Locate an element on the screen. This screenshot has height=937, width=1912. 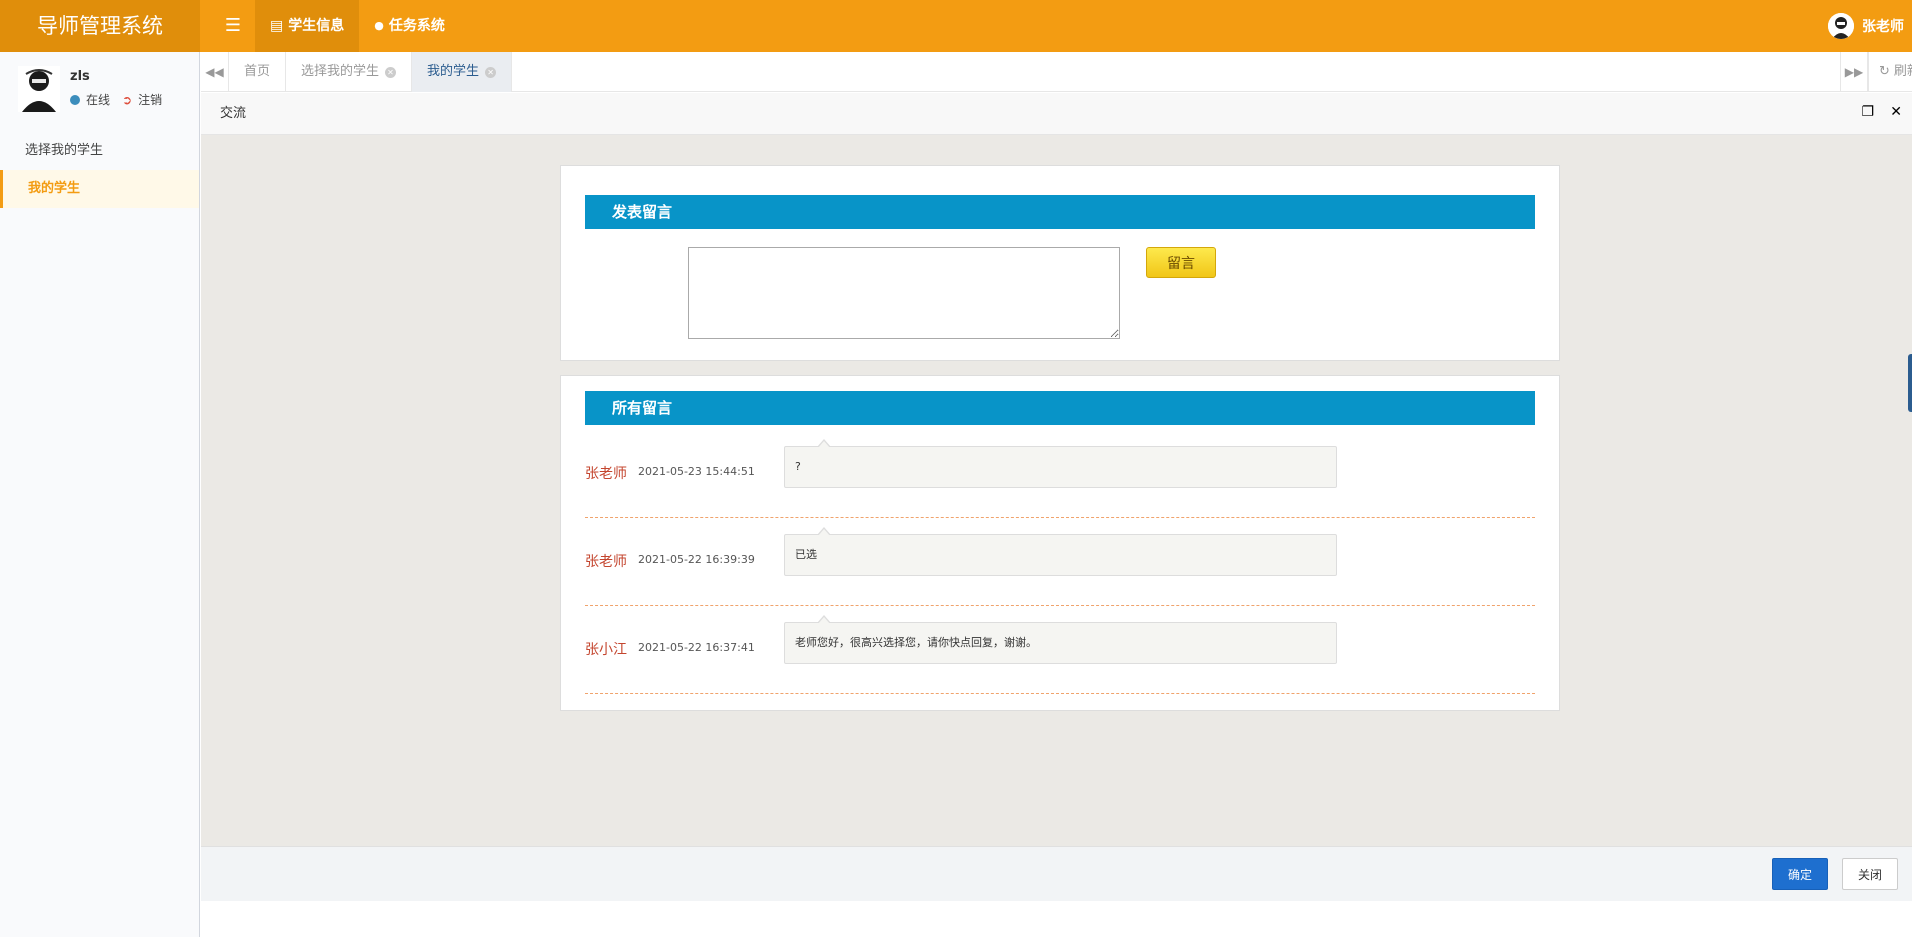
refresh-icon: ↻ is located at coordinates (1884, 71).